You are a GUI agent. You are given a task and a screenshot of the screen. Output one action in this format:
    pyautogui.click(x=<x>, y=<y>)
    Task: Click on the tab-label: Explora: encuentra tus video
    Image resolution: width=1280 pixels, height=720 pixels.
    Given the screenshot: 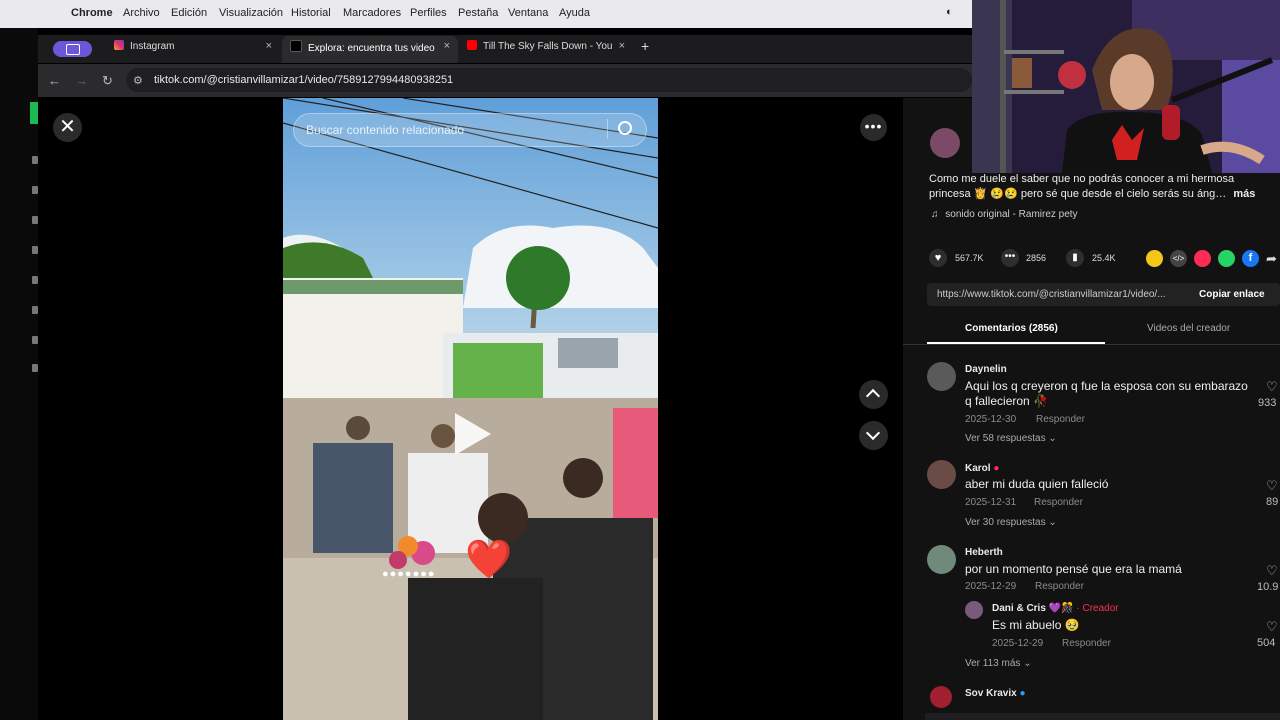 What is the action you would take?
    pyautogui.click(x=371, y=48)
    